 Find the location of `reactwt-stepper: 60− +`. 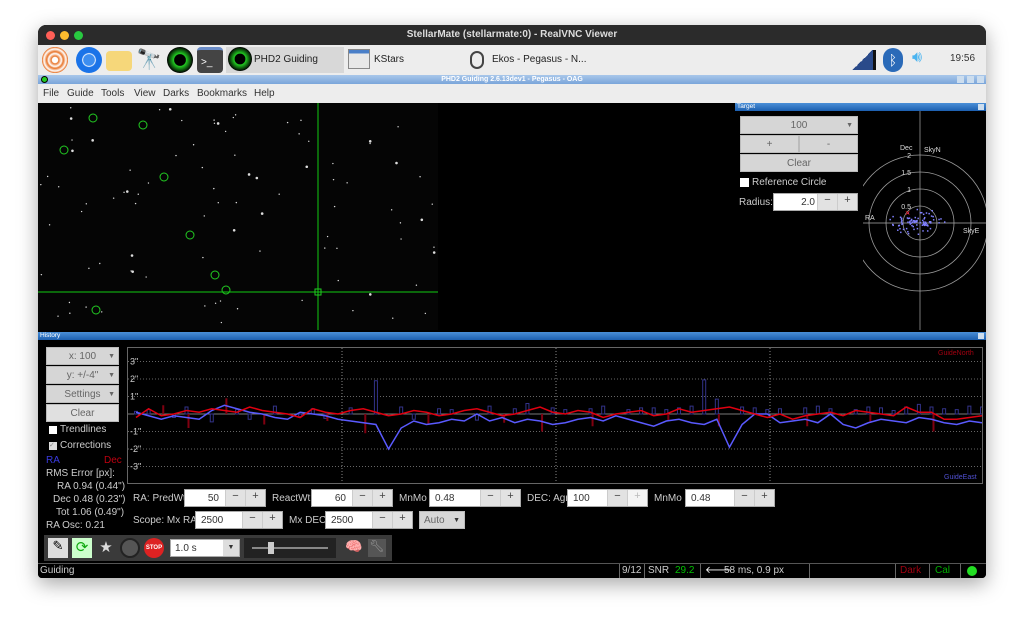

reactwt-stepper: 60− + is located at coordinates (352, 498).